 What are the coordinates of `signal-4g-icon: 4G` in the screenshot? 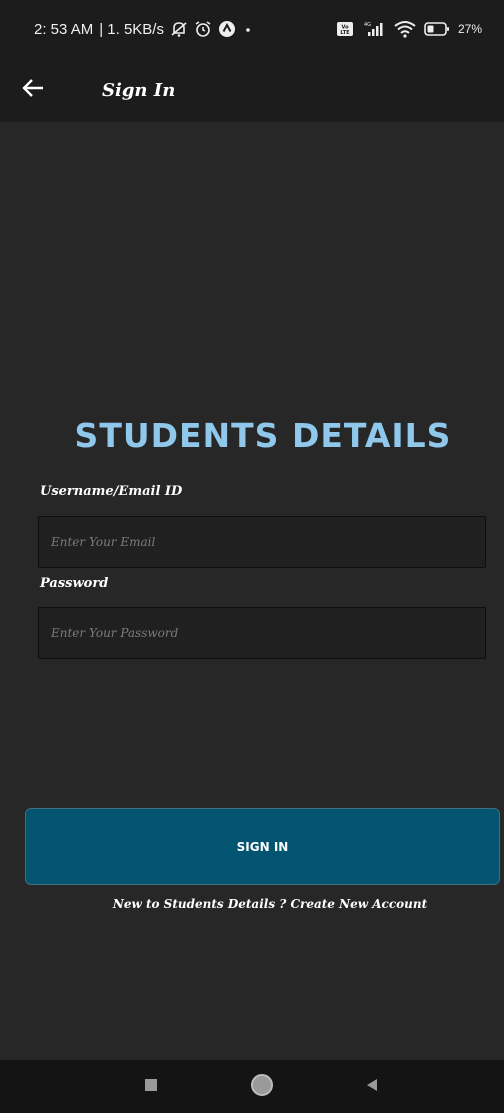 It's located at (374, 29).